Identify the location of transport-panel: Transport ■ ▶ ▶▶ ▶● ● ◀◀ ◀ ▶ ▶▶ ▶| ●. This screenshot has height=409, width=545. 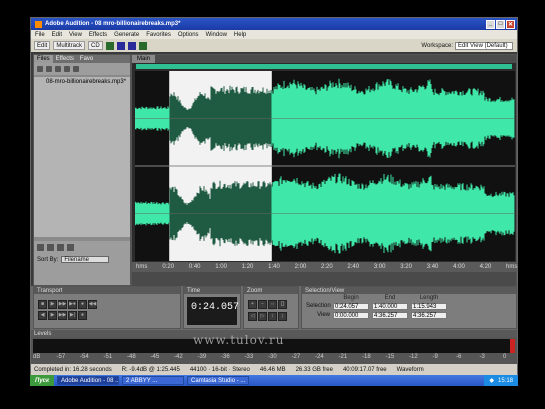
(107, 307).